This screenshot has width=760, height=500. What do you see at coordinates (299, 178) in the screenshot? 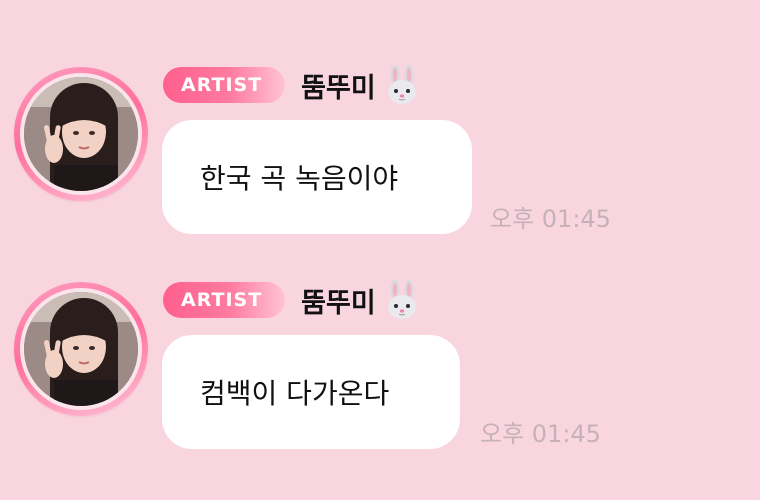
I see `message-text: 한국 곡 녹음이야` at bounding box center [299, 178].